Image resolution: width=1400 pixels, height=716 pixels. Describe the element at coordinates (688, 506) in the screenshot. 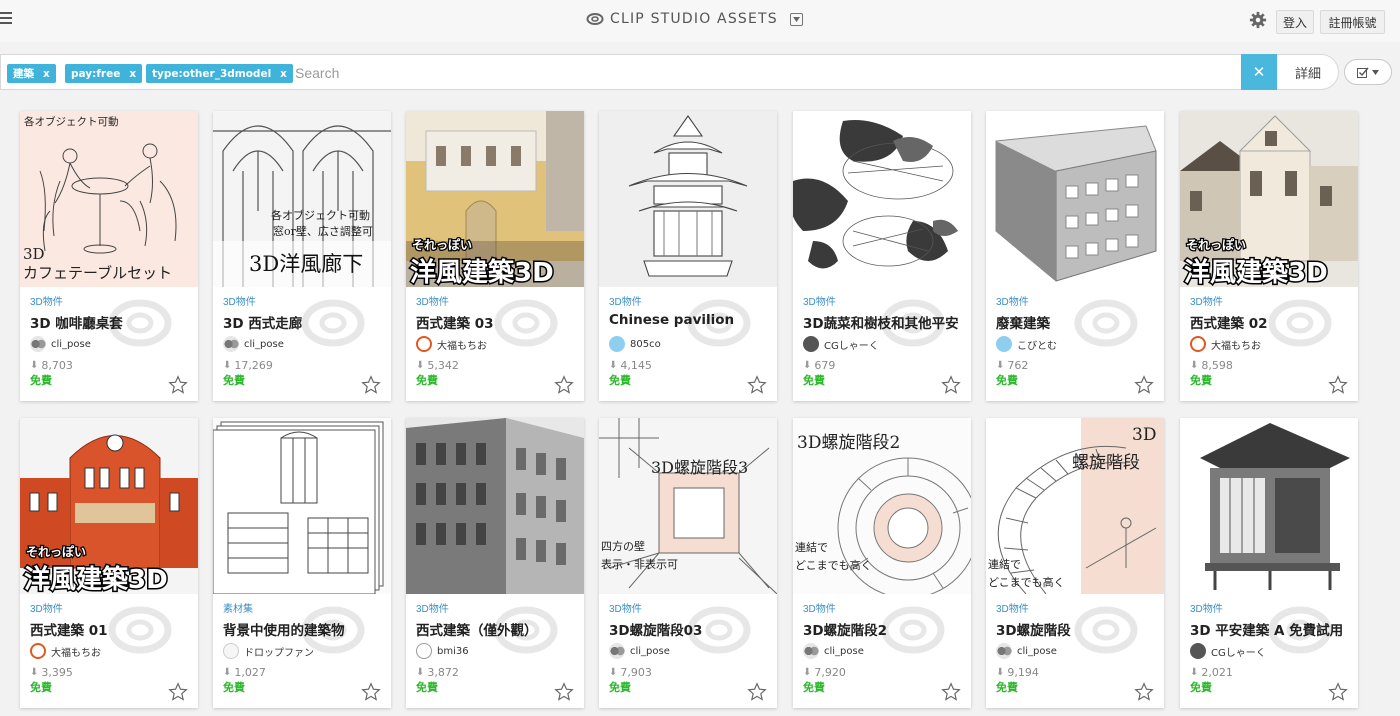

I see `asset-thumbnail: 3D螺旋階段3 四方の壁 表示・非表示可` at that location.